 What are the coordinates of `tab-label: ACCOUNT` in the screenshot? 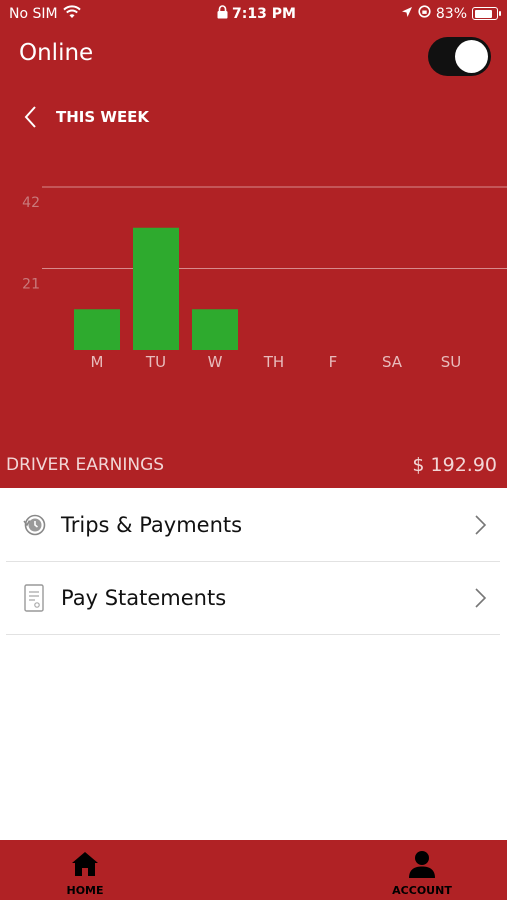 It's located at (422, 890).